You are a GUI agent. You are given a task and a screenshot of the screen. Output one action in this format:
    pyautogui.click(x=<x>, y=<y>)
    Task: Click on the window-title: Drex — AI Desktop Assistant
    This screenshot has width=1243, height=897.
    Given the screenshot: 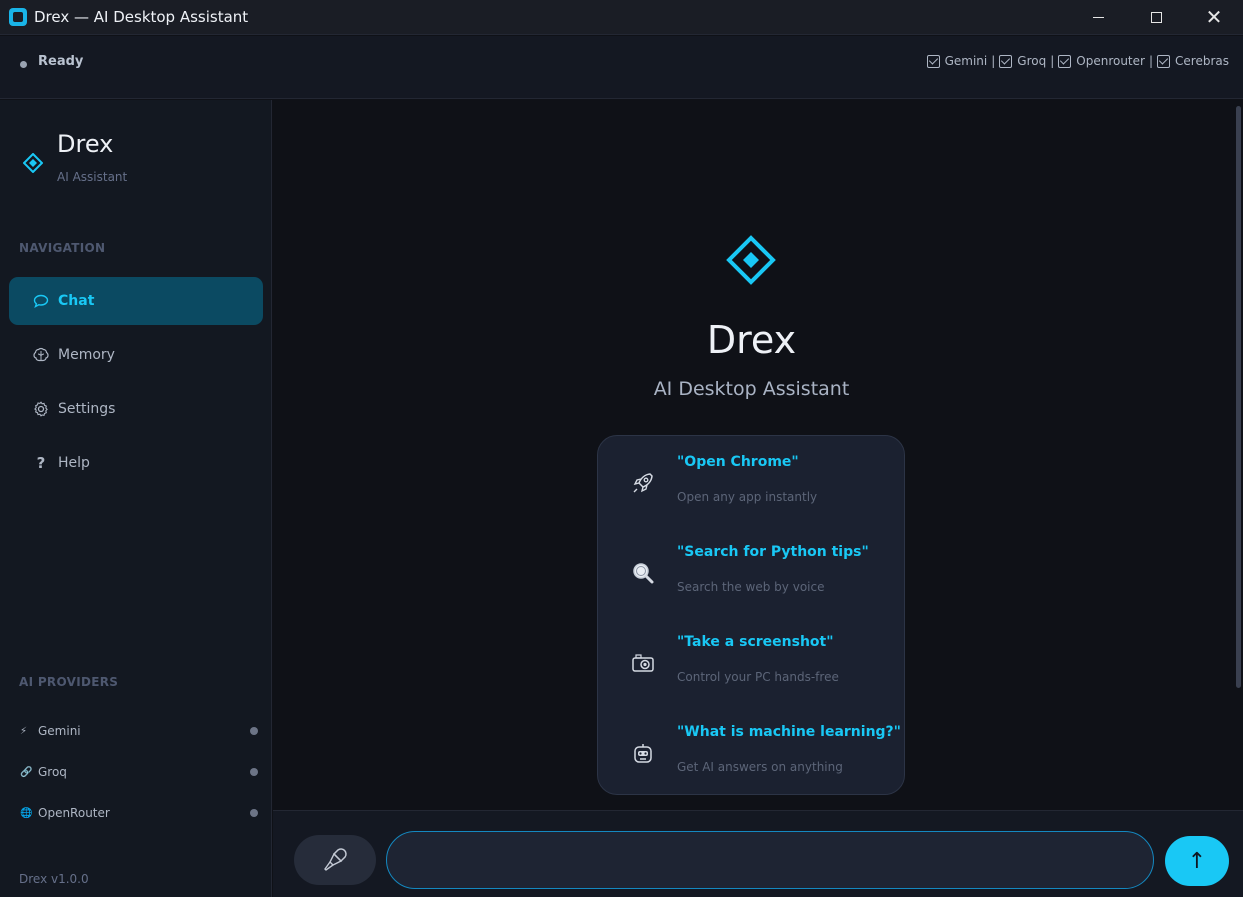 What is the action you would take?
    pyautogui.click(x=141, y=17)
    